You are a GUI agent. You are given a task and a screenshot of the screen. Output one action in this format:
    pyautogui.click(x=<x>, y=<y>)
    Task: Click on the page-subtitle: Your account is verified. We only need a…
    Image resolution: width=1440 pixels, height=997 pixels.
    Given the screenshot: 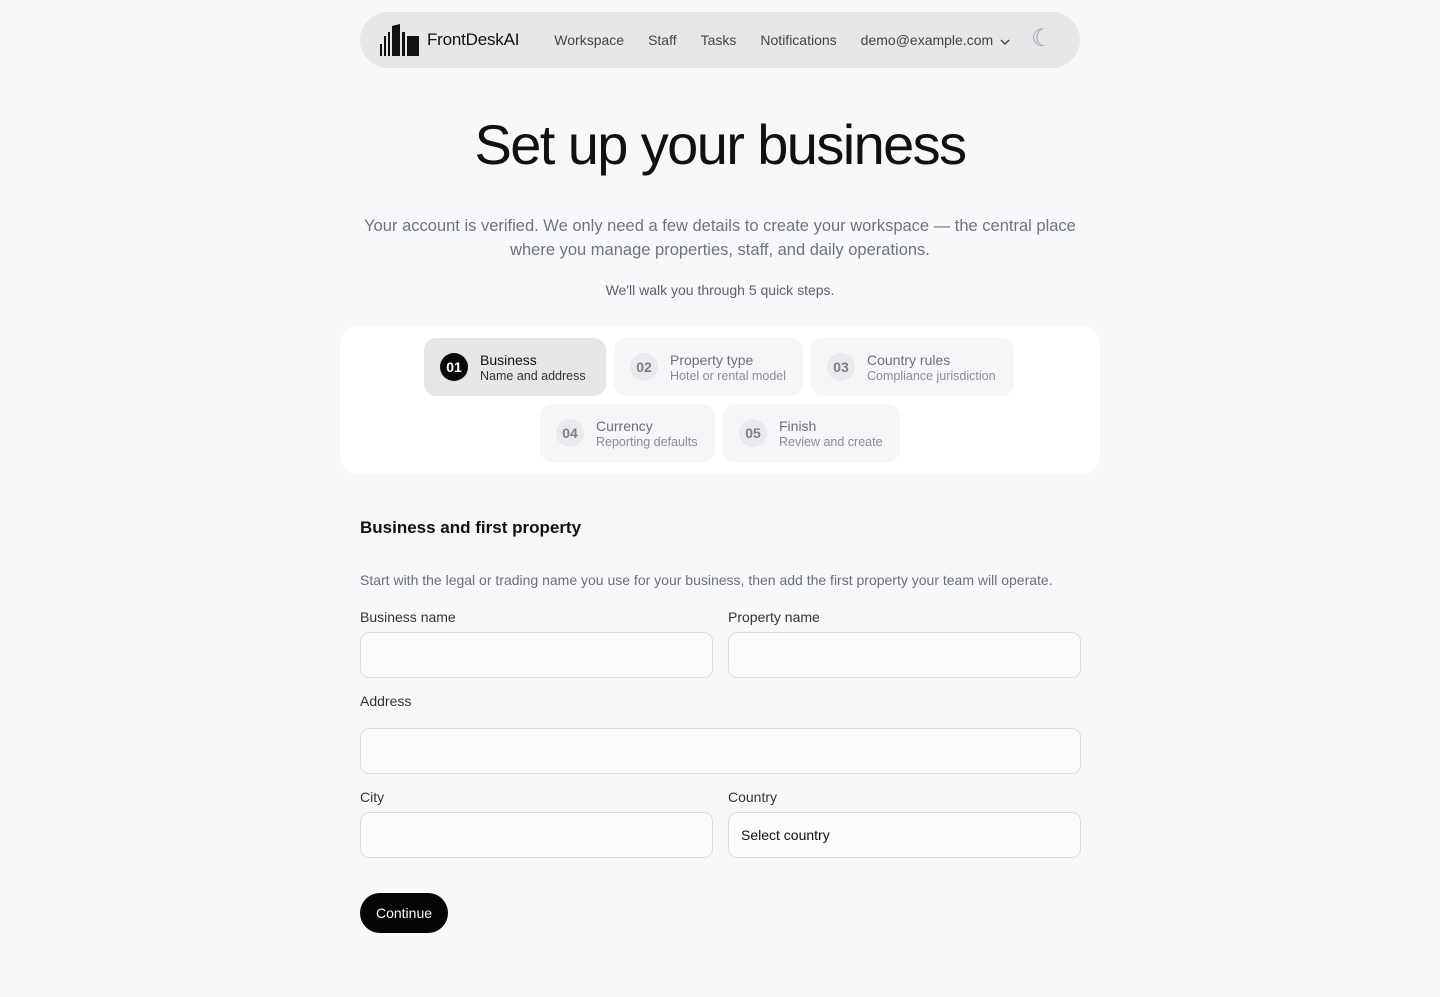 What is the action you would take?
    pyautogui.click(x=720, y=238)
    